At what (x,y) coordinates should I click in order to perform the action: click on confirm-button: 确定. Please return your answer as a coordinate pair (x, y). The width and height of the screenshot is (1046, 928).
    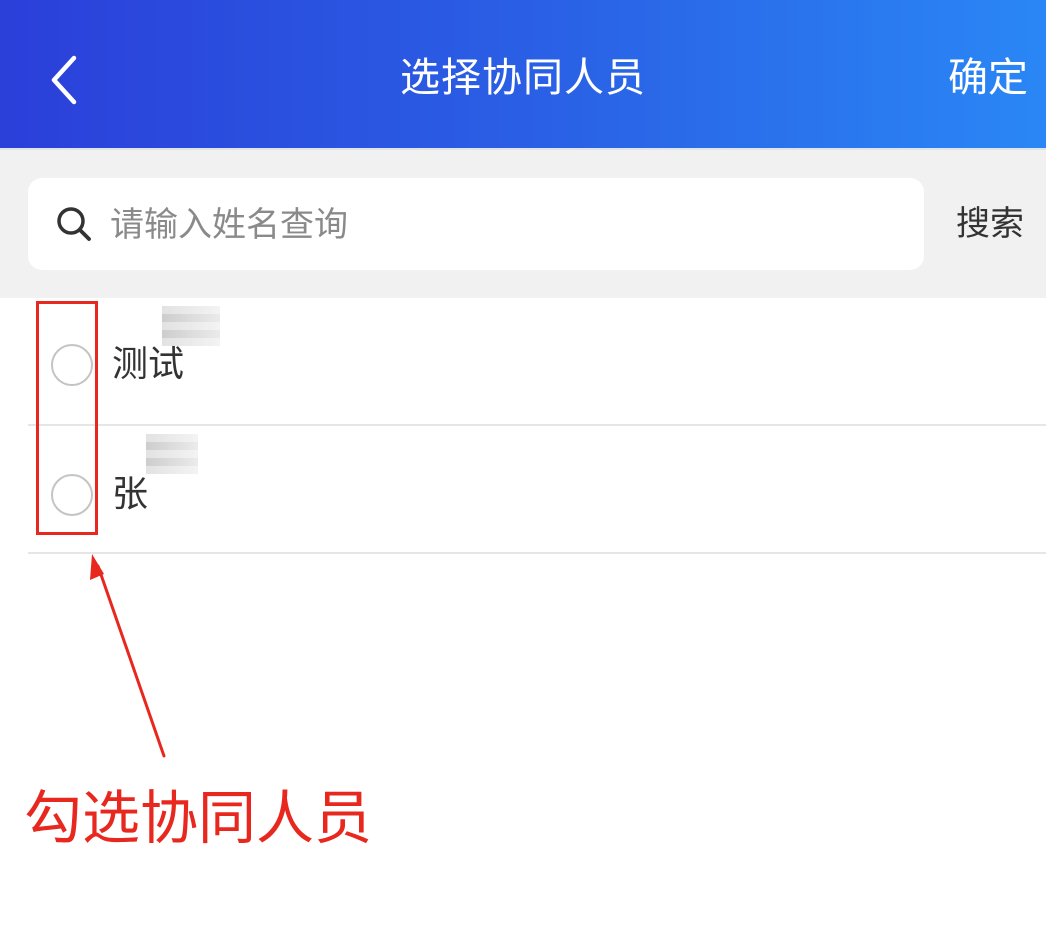
    Looking at the image, I should click on (988, 78).